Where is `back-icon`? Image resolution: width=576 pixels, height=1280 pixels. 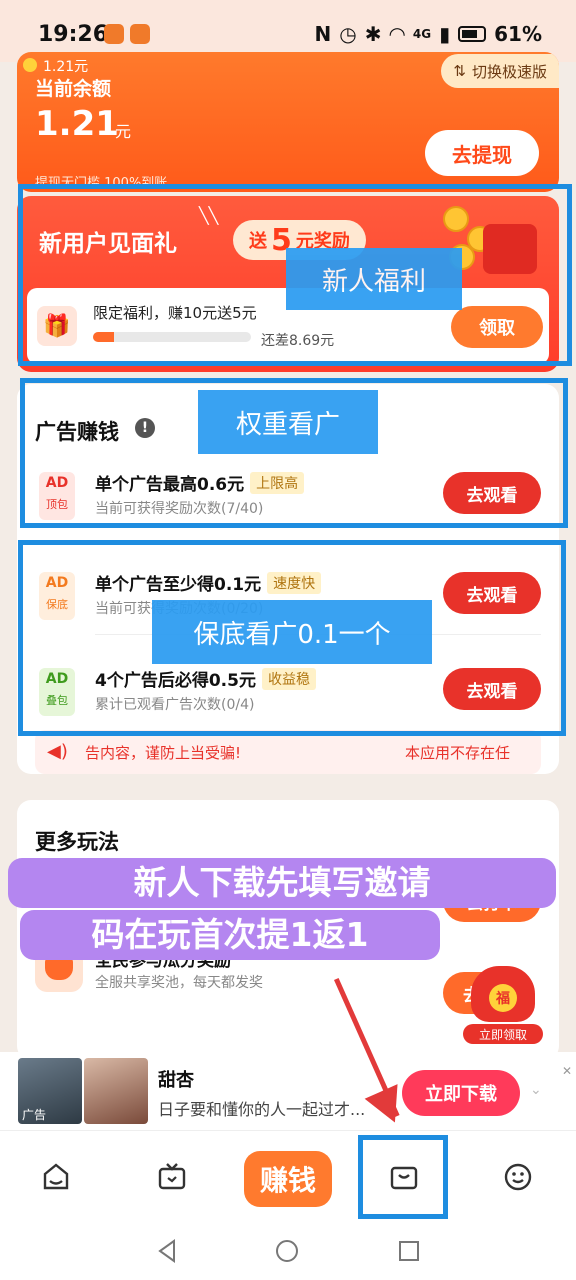
back-icon is located at coordinates (167, 1251).